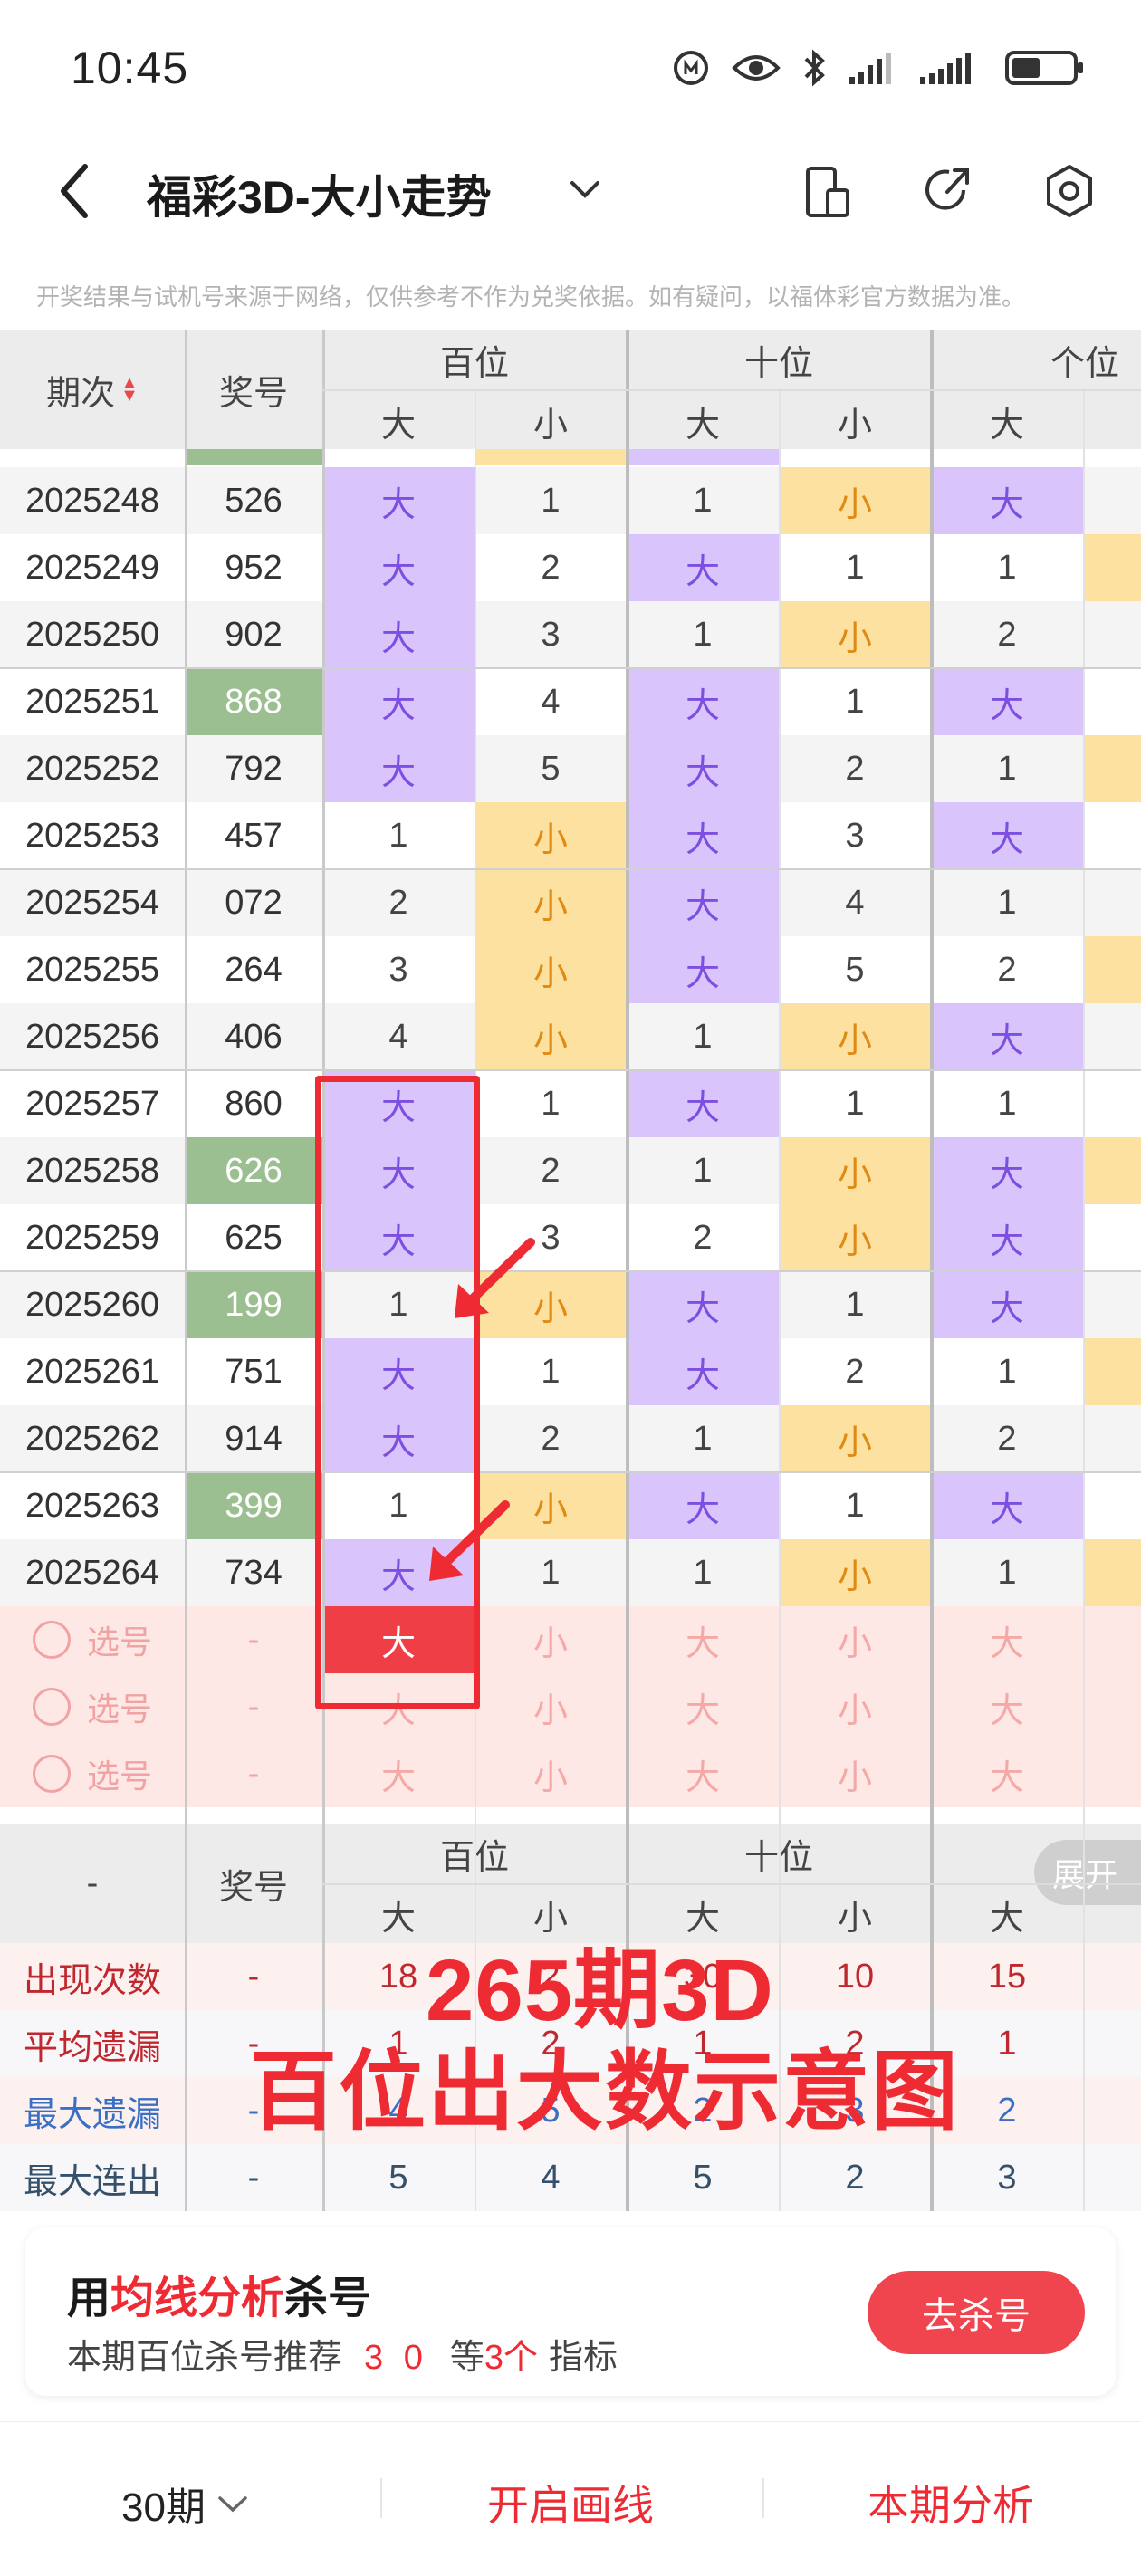 The height and width of the screenshot is (2576, 1141). What do you see at coordinates (977, 2312) in the screenshot?
I see `kill-number-button: 去杀号` at bounding box center [977, 2312].